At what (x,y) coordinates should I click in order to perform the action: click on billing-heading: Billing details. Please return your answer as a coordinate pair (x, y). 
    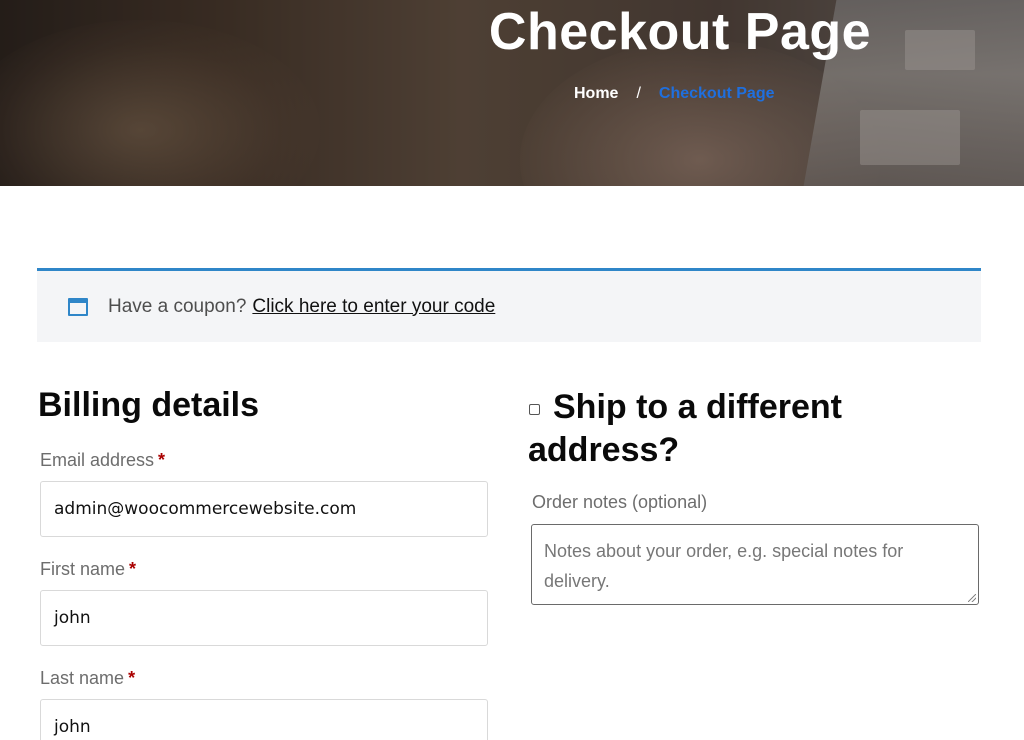
    Looking at the image, I should click on (149, 405).